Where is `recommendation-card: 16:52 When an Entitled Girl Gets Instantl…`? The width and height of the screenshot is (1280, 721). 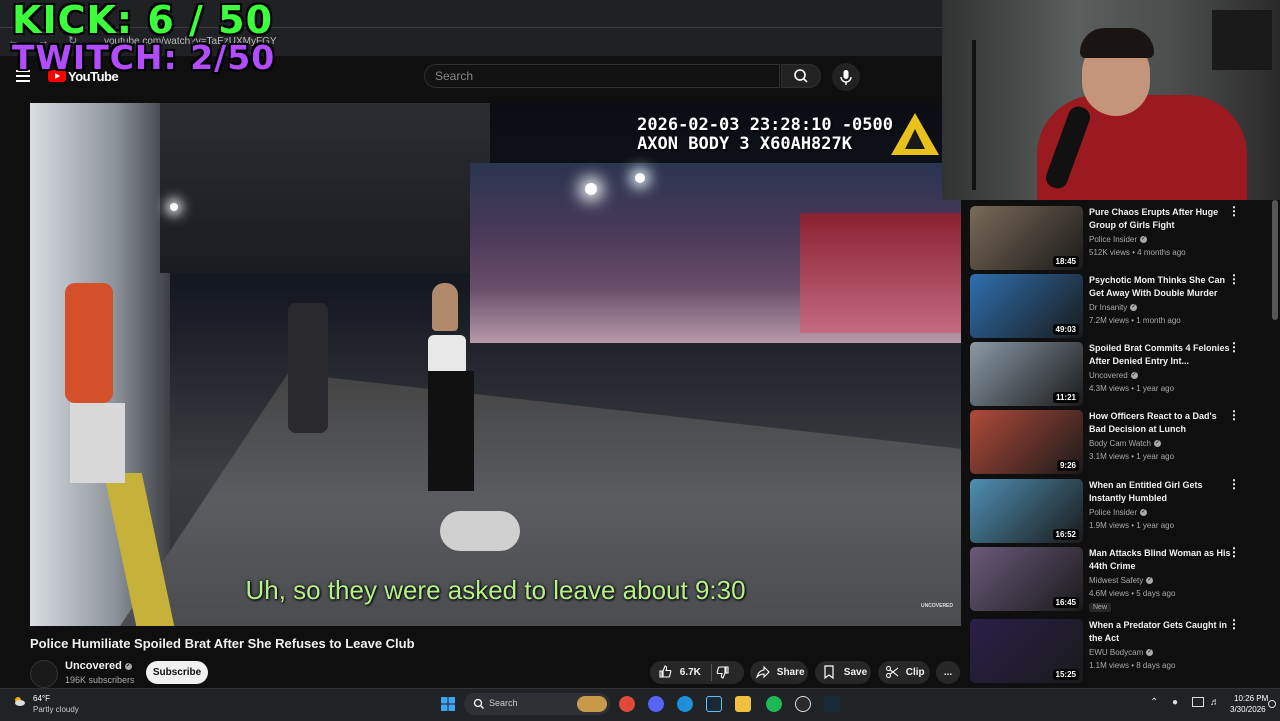 recommendation-card: 16:52 When an Entitled Girl Gets Instantl… is located at coordinates (1120, 510).